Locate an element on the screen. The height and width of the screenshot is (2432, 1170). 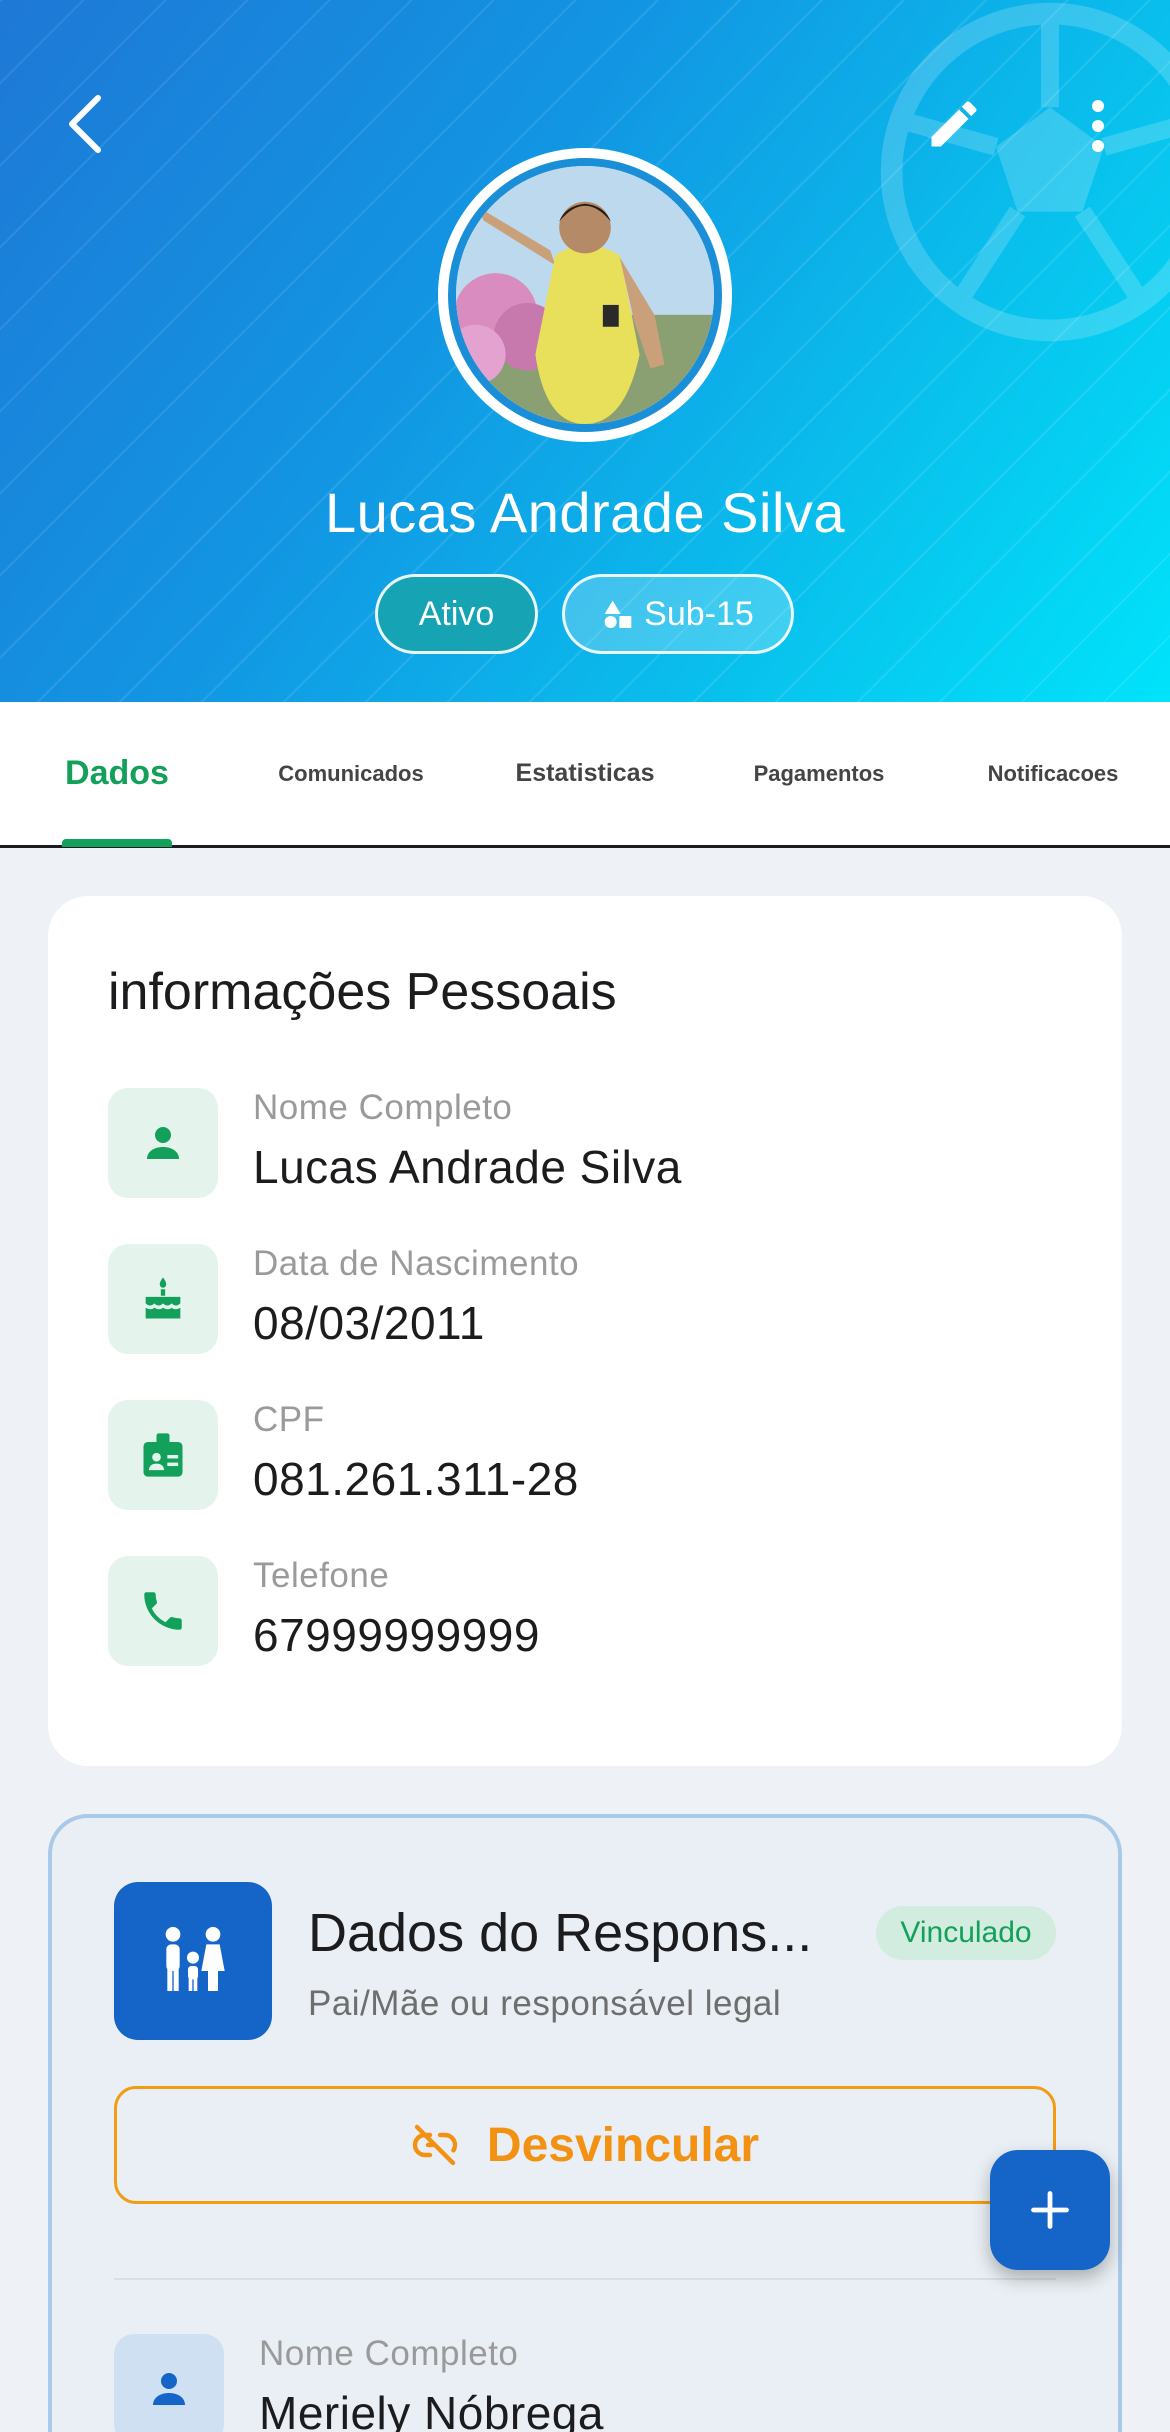
info-label: Telefone is located at coordinates (321, 1575).